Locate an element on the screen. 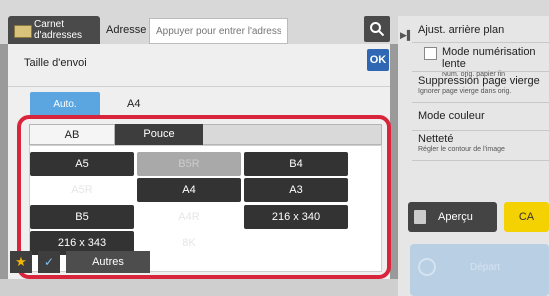  menu-item-subtitle: Ignorer page vierge dans orig. is located at coordinates (465, 91).